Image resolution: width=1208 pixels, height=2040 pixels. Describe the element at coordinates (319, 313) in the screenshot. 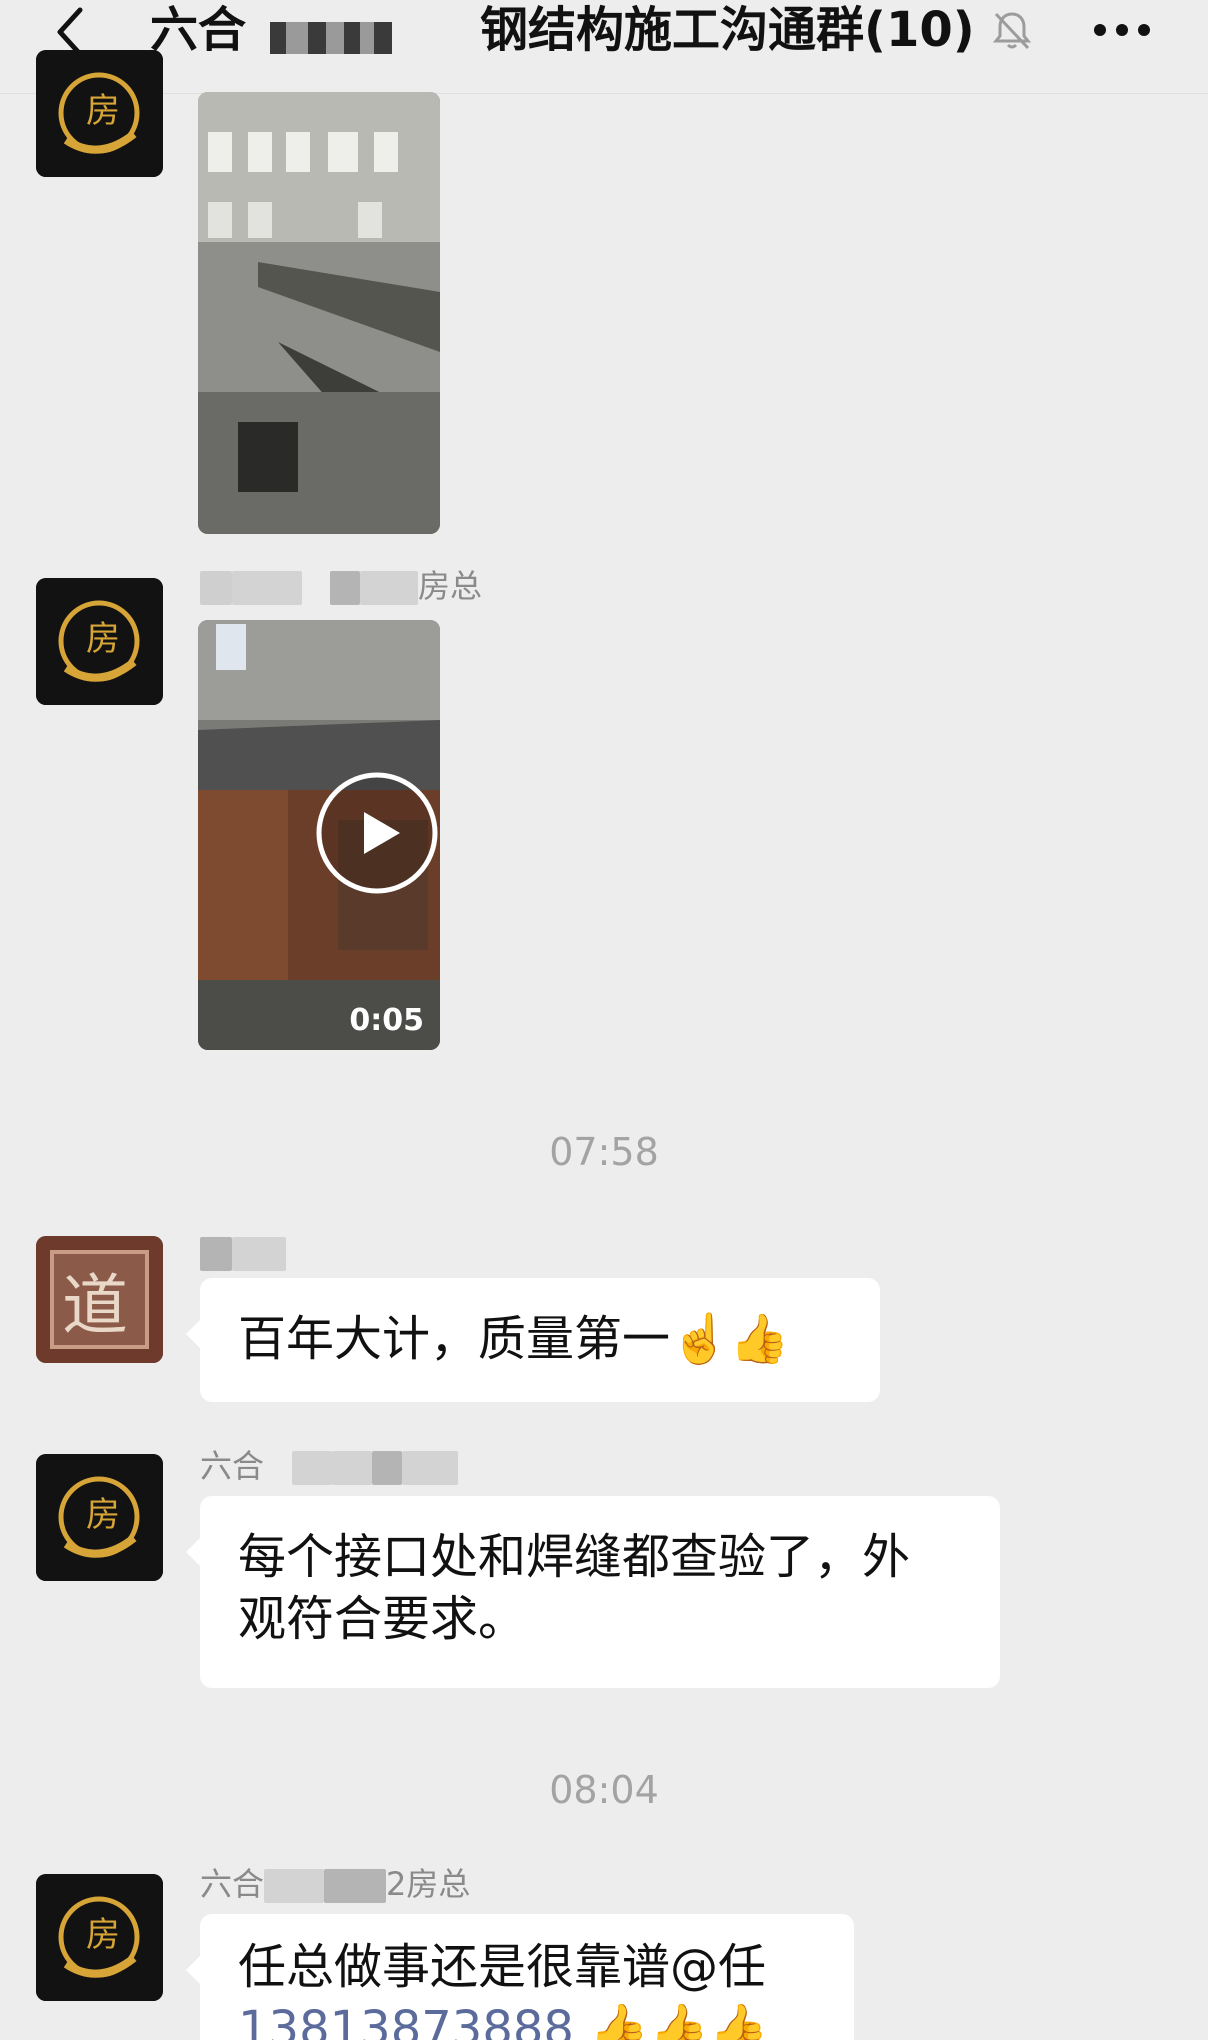

I see `image-message` at that location.